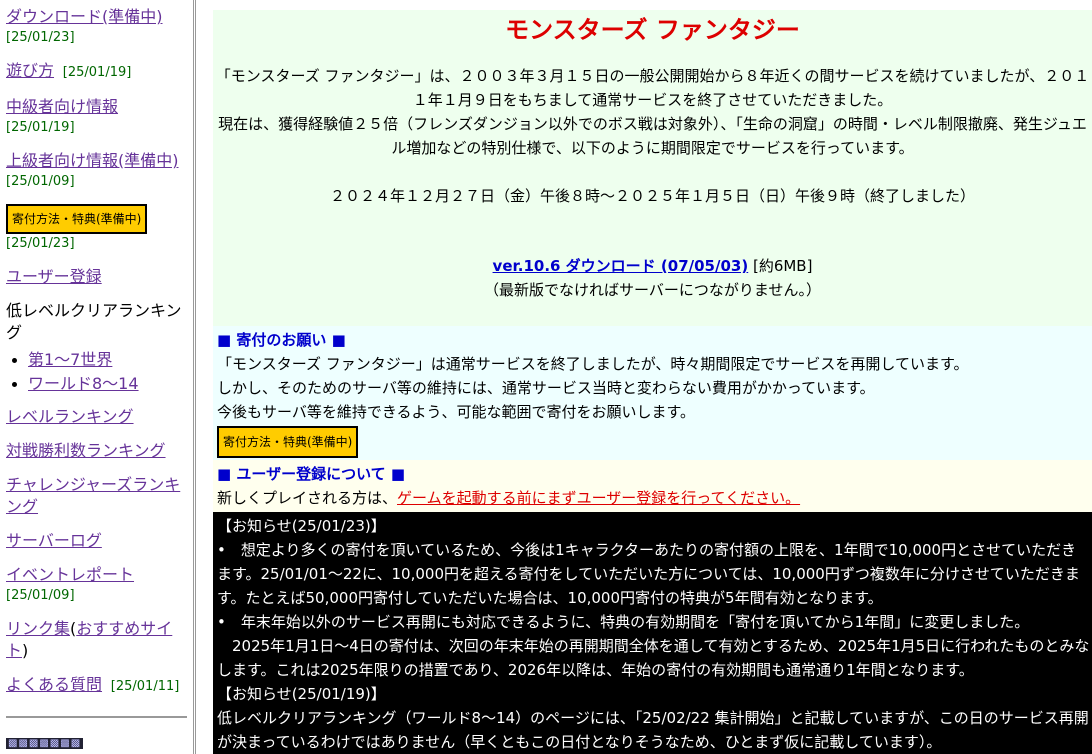 The width and height of the screenshot is (1092, 754). I want to click on download-size: [約6MB], so click(780, 266).